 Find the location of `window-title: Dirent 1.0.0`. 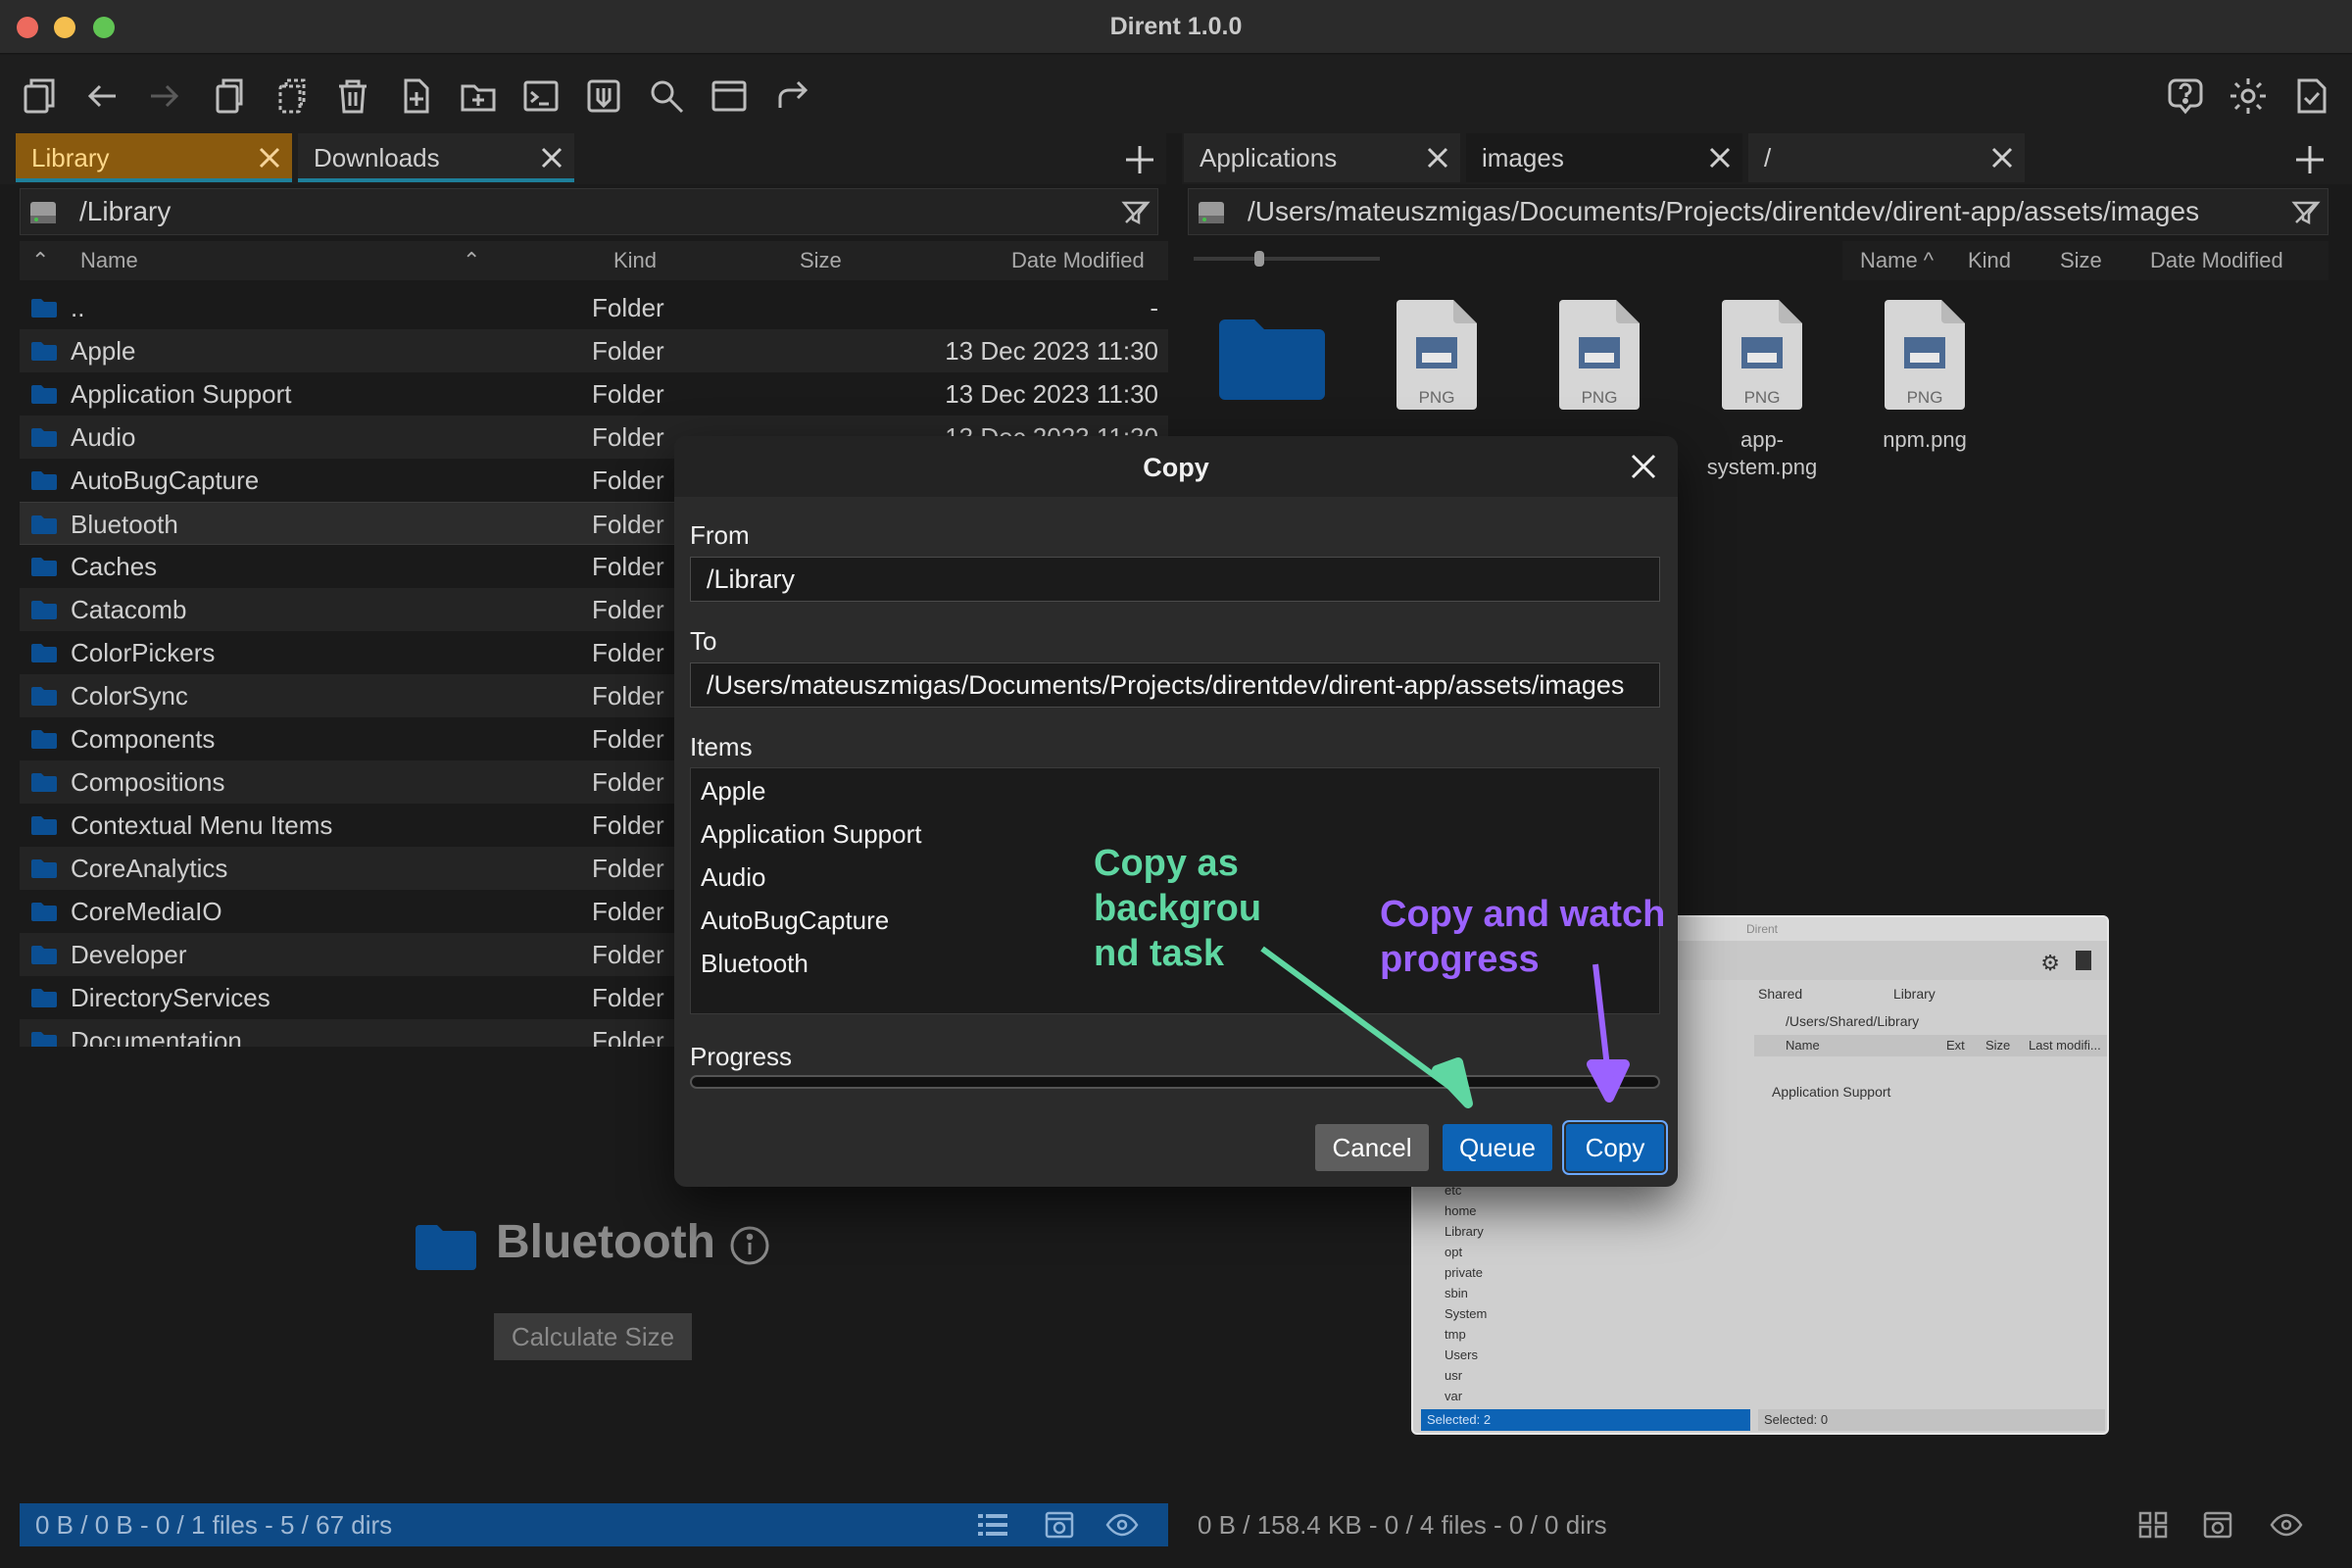

window-title: Dirent 1.0.0 is located at coordinates (1176, 26).